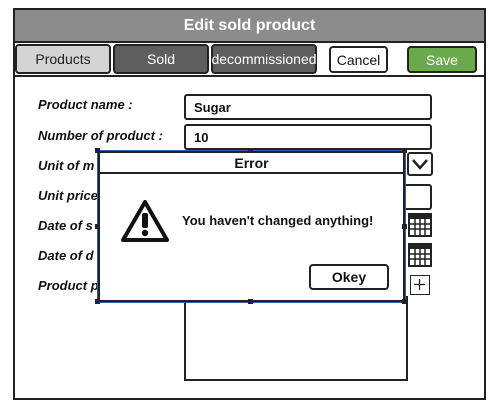  What do you see at coordinates (251, 163) in the screenshot?
I see `dialog-title: Error` at bounding box center [251, 163].